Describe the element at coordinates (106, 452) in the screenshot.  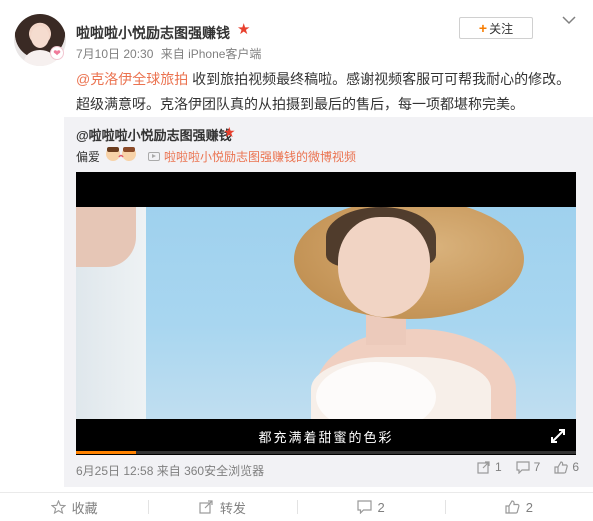
I see `video-progress-fill` at that location.